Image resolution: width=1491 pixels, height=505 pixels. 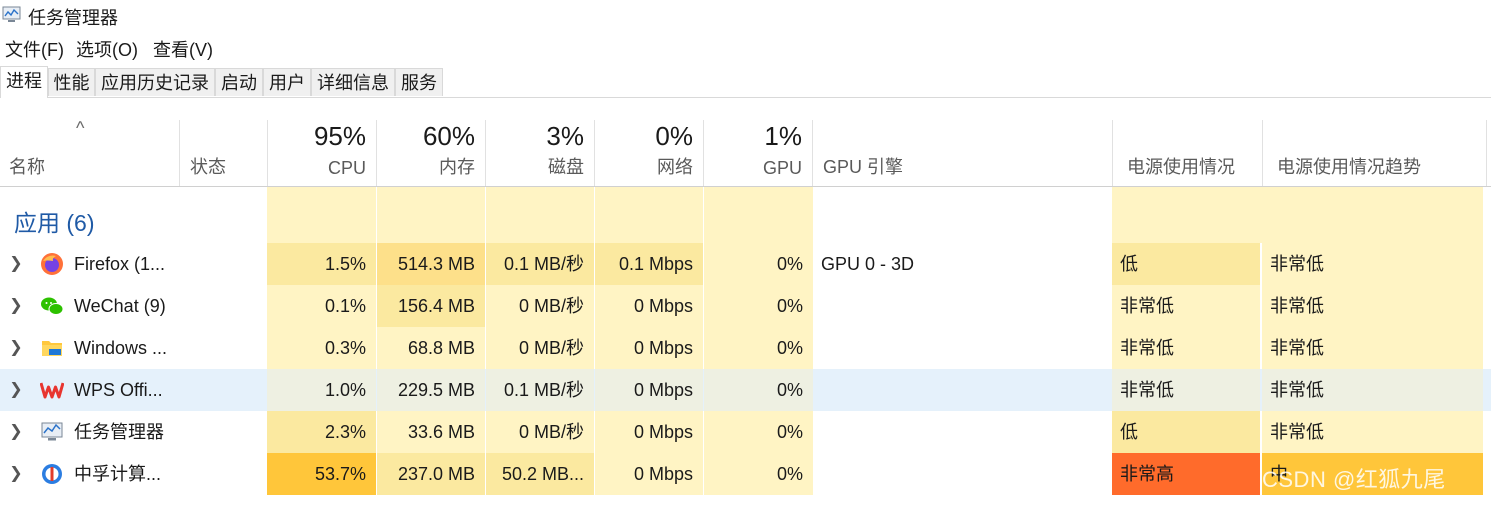 What do you see at coordinates (54, 221) in the screenshot?
I see `group-apps-title: 应用 (6)` at bounding box center [54, 221].